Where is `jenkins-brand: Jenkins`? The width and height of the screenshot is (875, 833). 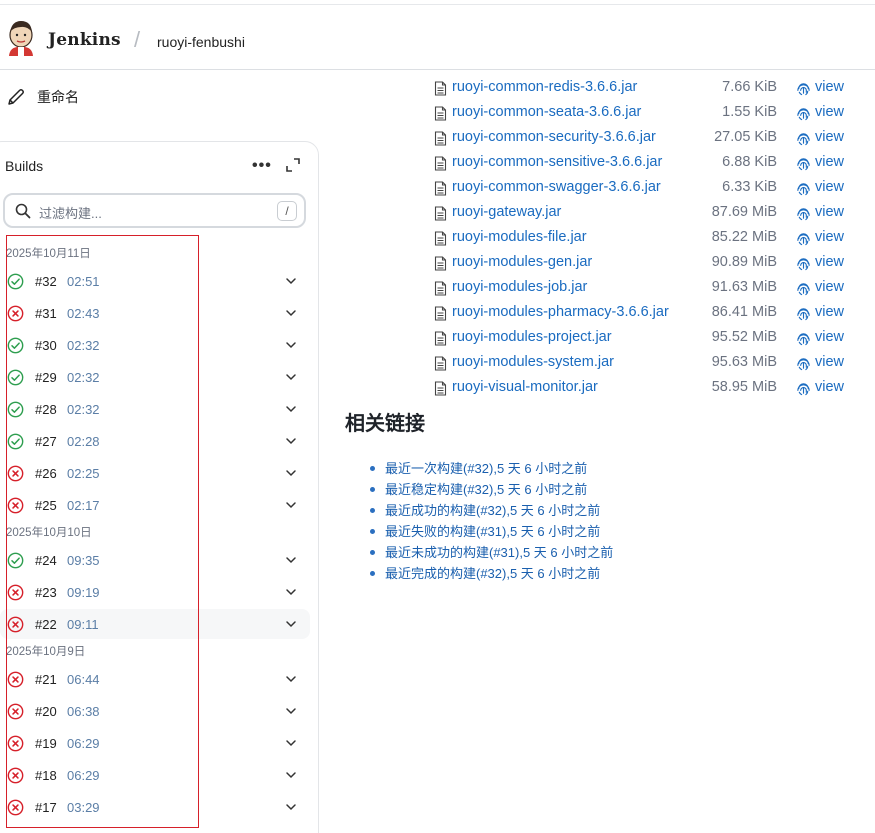 jenkins-brand: Jenkins is located at coordinates (84, 40).